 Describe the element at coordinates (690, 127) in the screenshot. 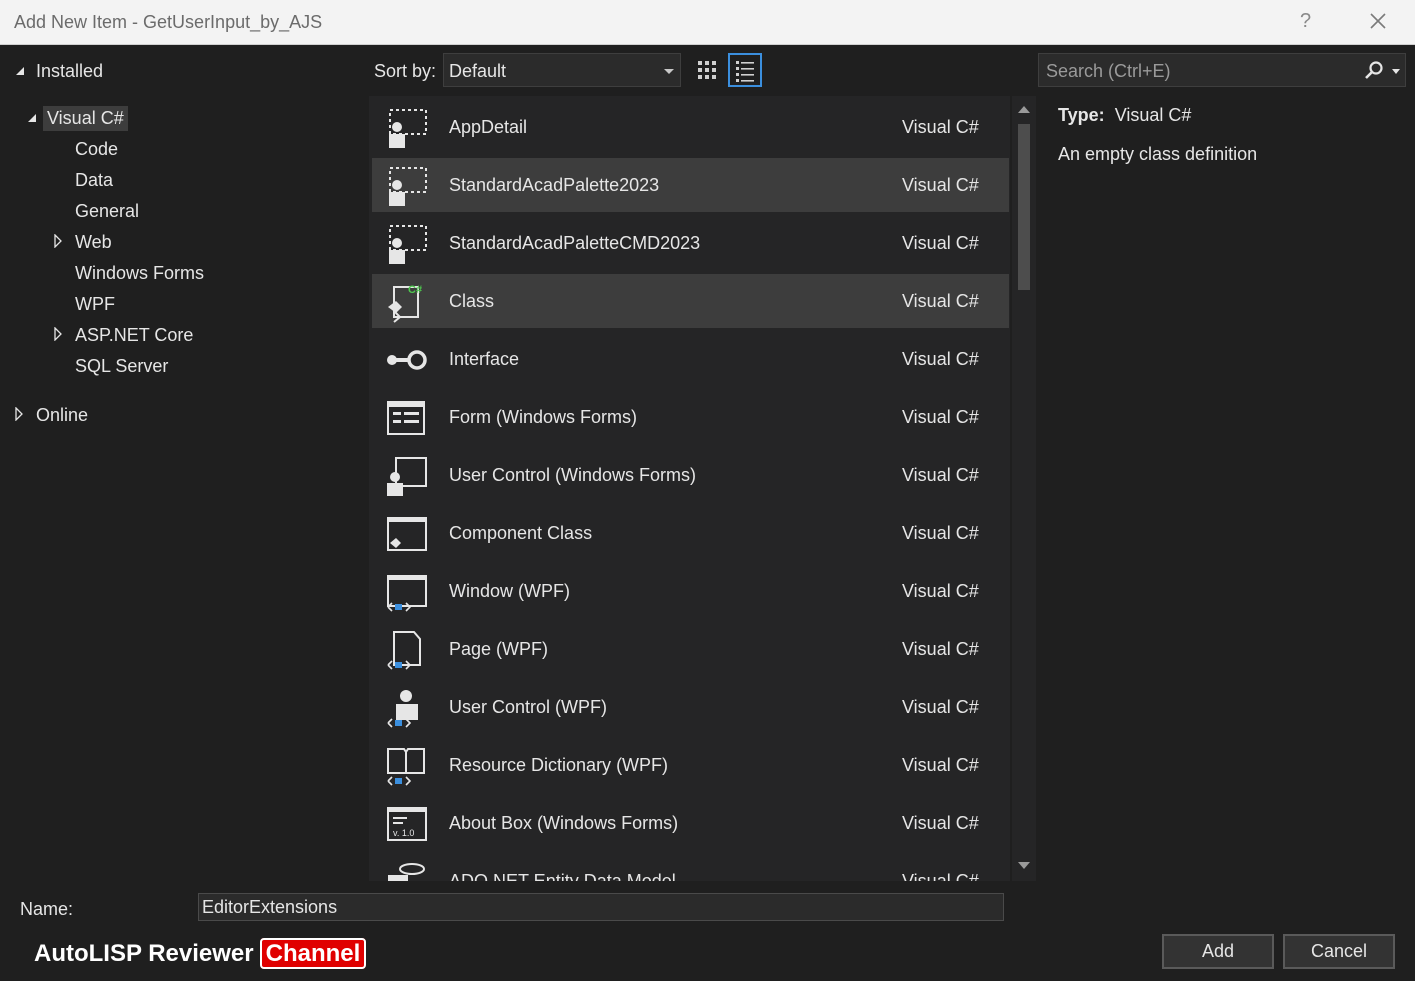

I see `list-item: AppDetail Visual C#` at that location.